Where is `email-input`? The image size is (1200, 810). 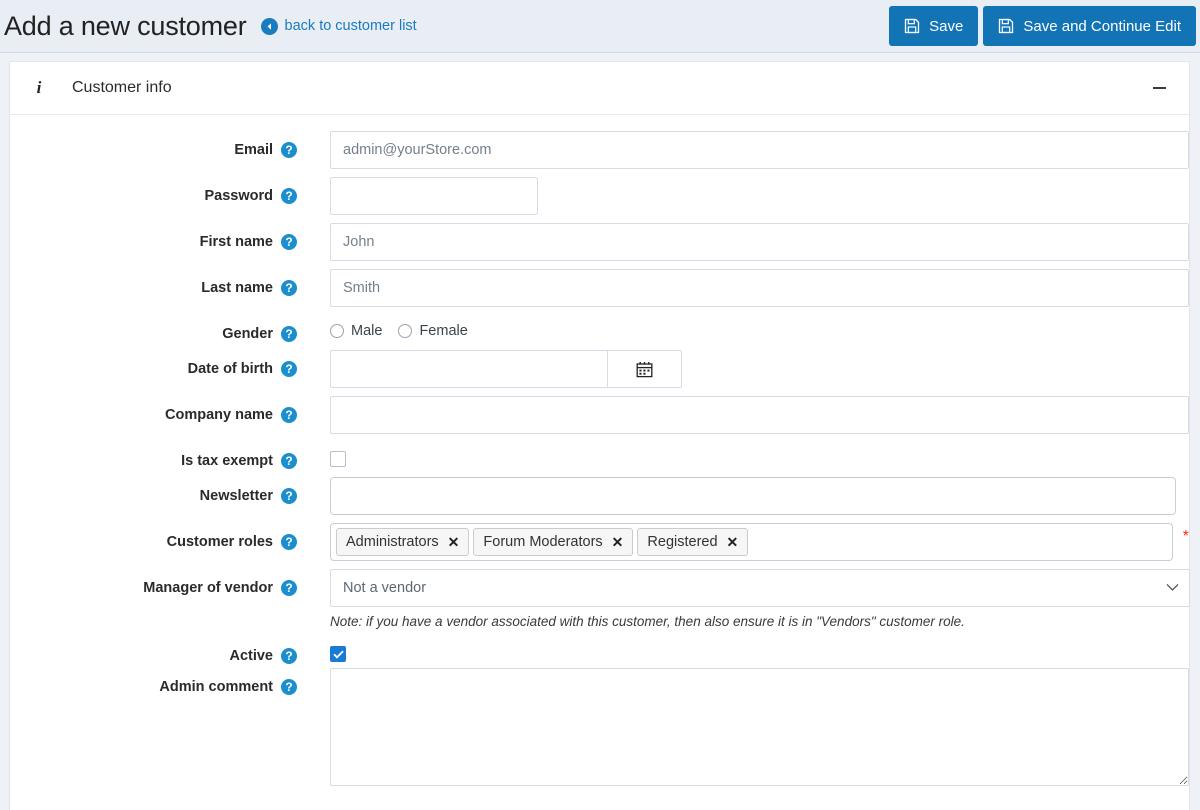 email-input is located at coordinates (759, 150).